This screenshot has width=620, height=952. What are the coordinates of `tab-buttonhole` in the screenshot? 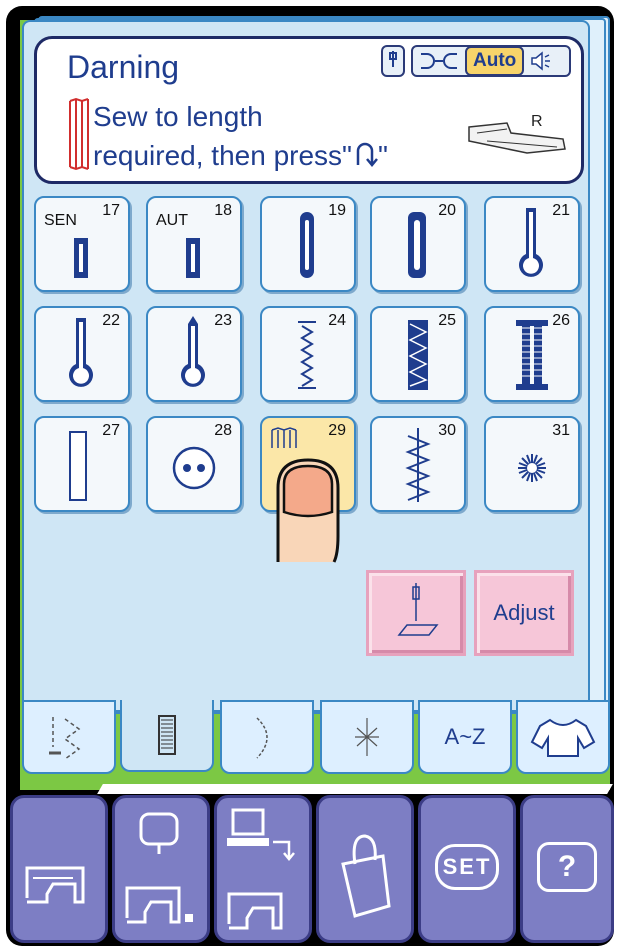 It's located at (167, 736).